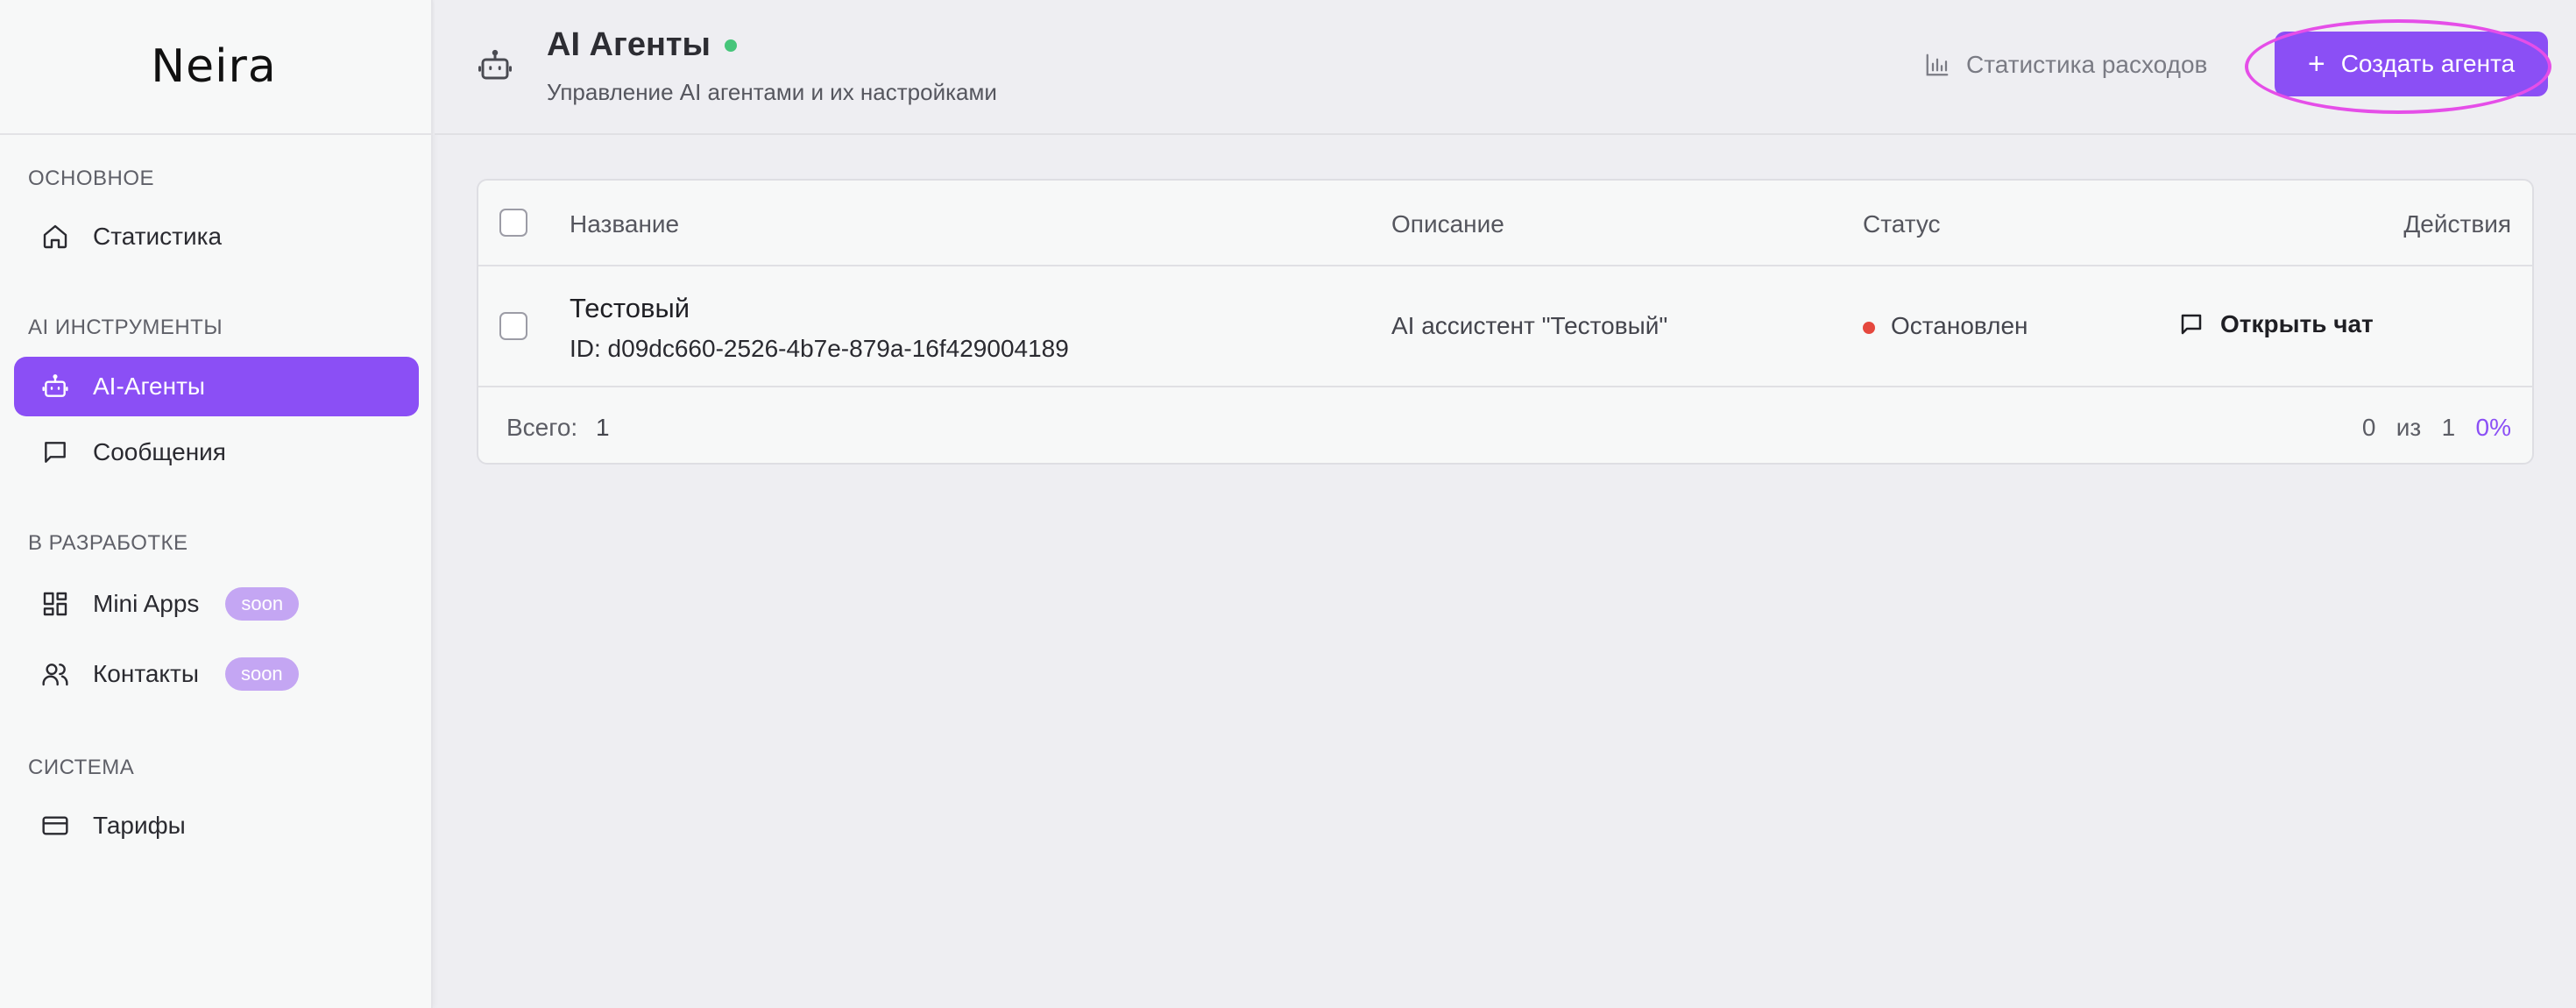 The image size is (2576, 1008). I want to click on bar-chart-icon, so click(1937, 65).